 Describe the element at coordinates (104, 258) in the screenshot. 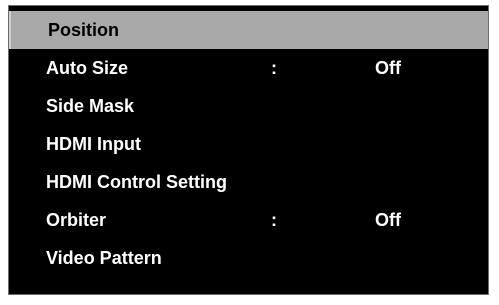

I see `menu-item-label: Video Pattern` at that location.